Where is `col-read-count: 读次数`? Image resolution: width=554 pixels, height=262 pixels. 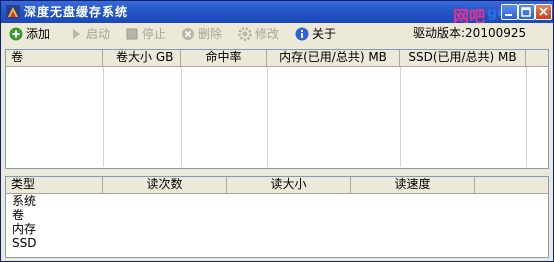 col-read-count: 读次数 is located at coordinates (165, 185).